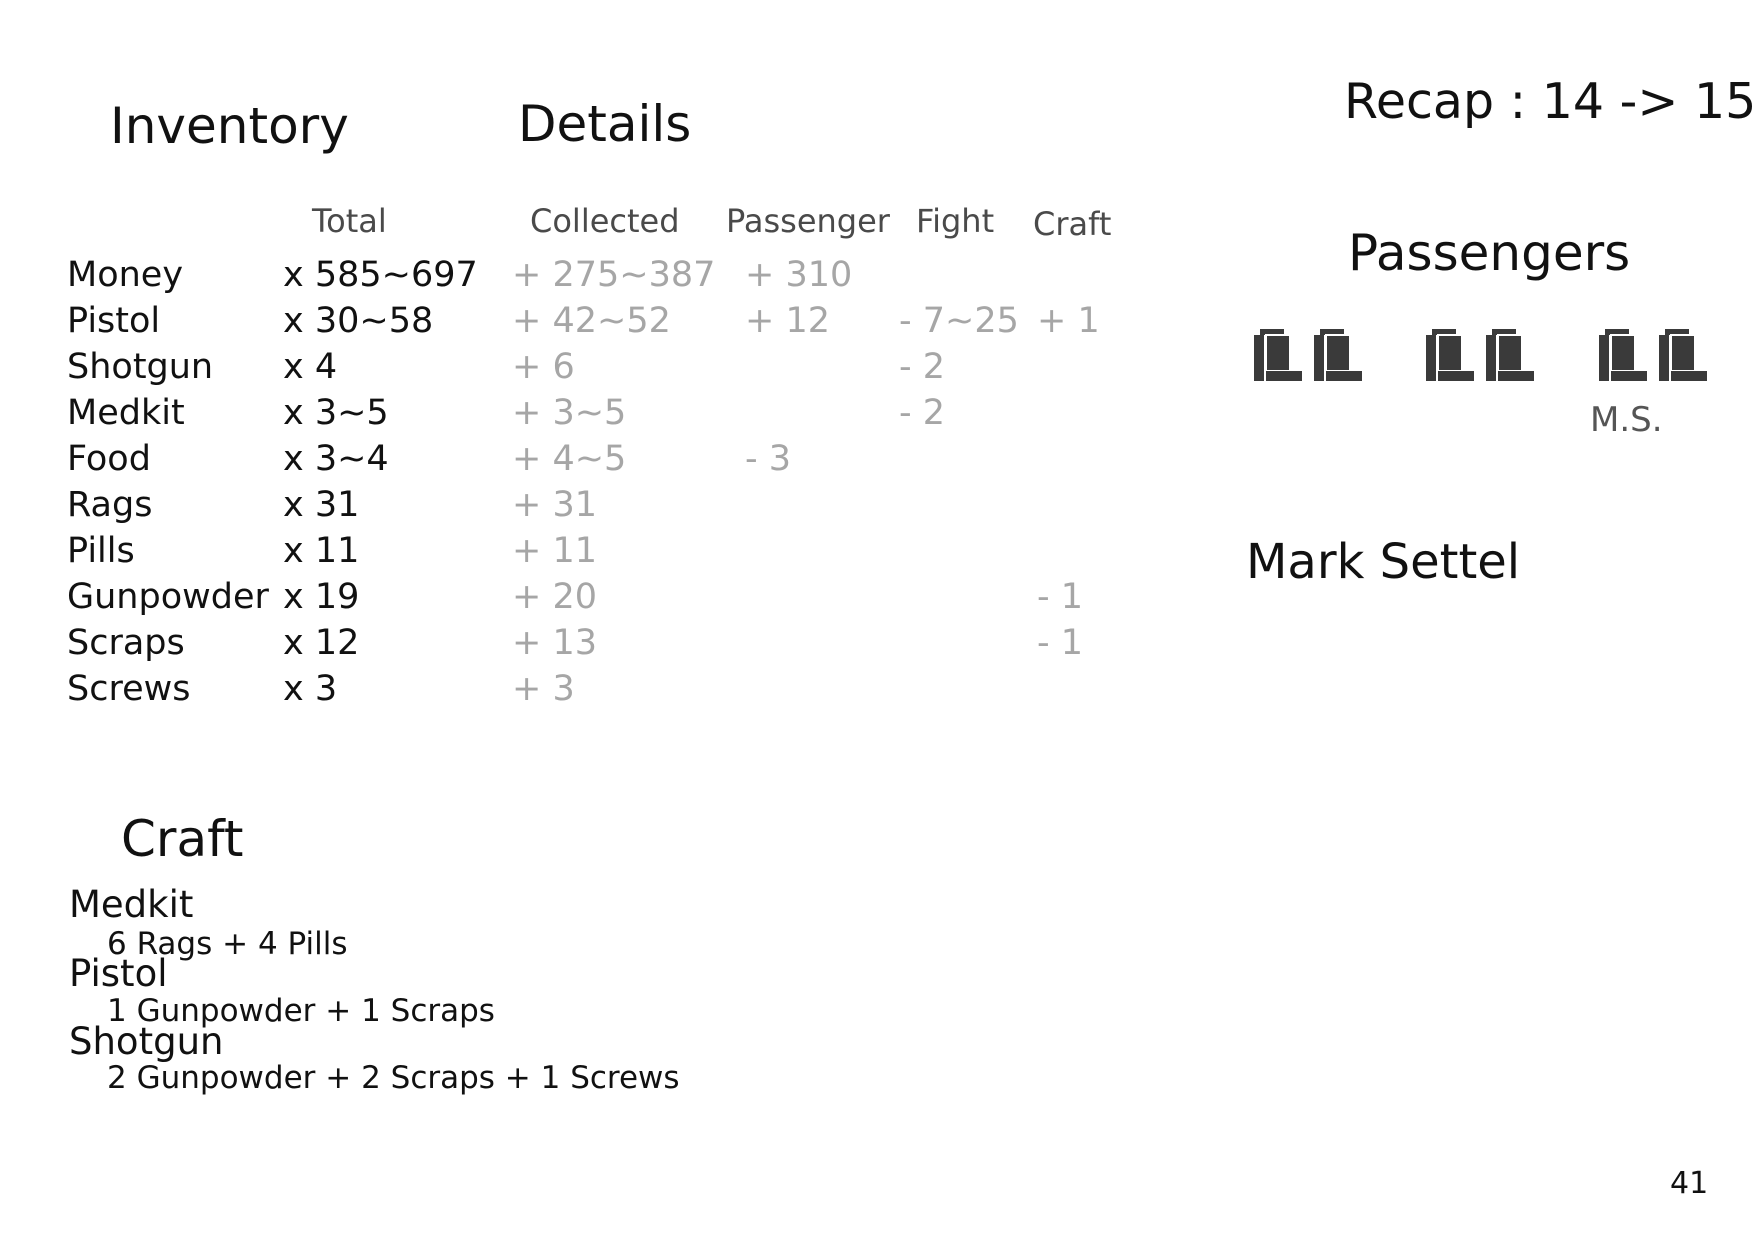  Describe the element at coordinates (554, 505) in the screenshot. I see `row-collected-rags: + 31` at that location.